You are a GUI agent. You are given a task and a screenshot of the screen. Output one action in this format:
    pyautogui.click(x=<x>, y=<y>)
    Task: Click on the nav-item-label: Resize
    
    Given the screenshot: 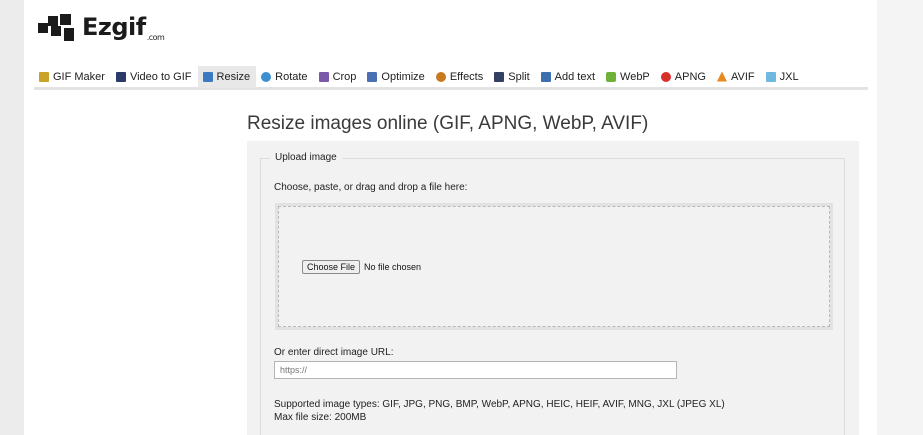 What is the action you would take?
    pyautogui.click(x=233, y=76)
    